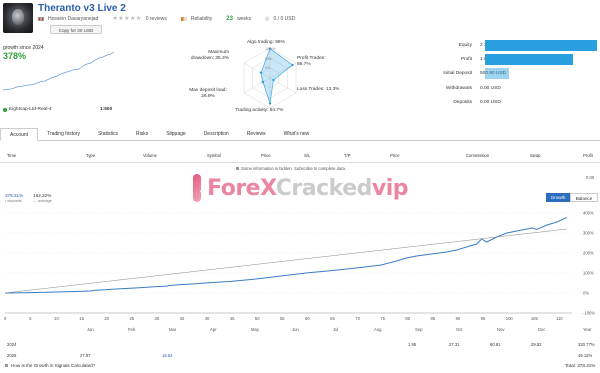 This screenshot has width=600, height=373. I want to click on signal-title: Theranto v3 Live 2, so click(82, 8).